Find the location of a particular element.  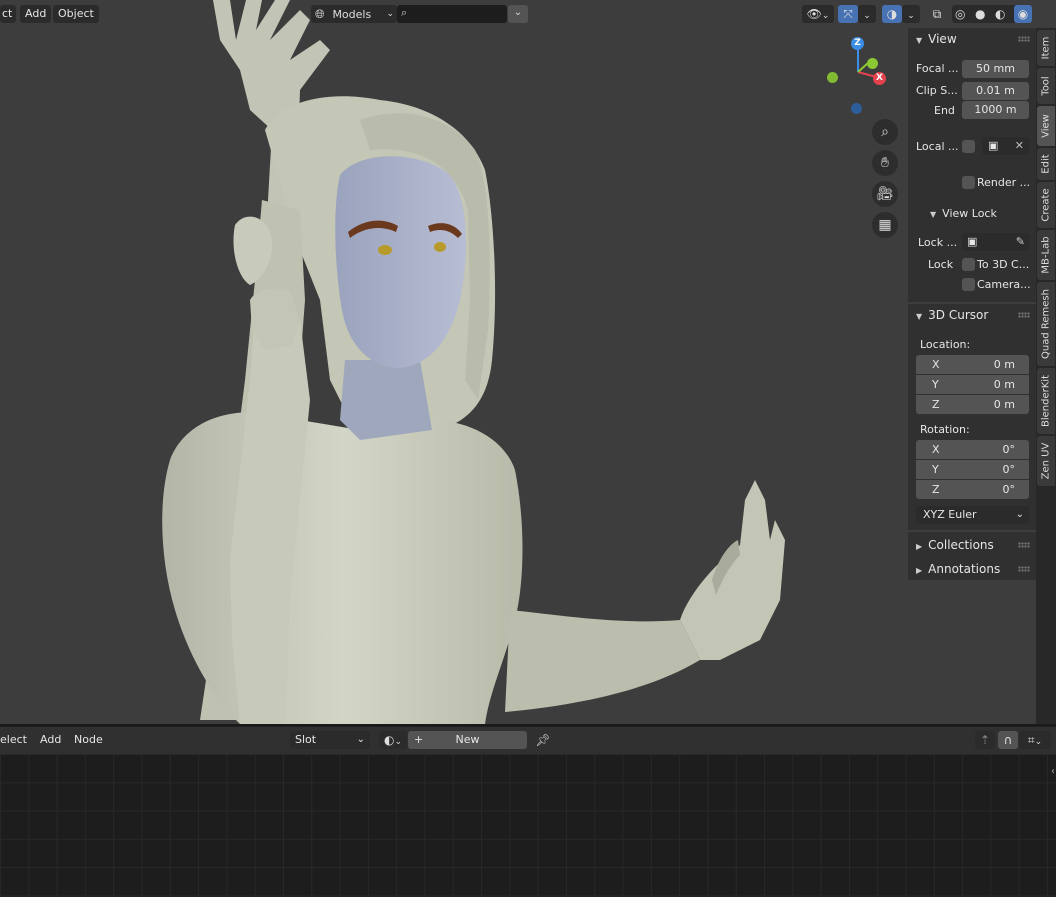

cursor-rotation-y-field: Y 0° is located at coordinates (972, 469).